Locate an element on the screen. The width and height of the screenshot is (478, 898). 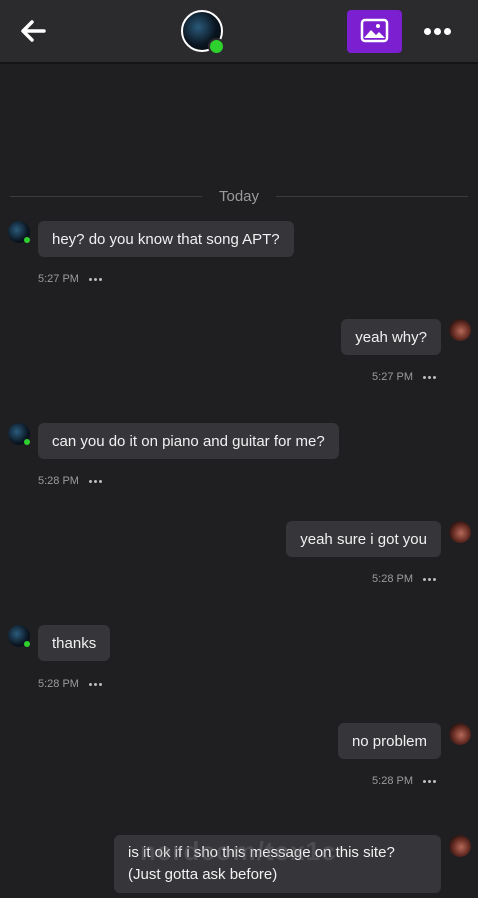
message-bubble-received: thanks is located at coordinates (74, 643).